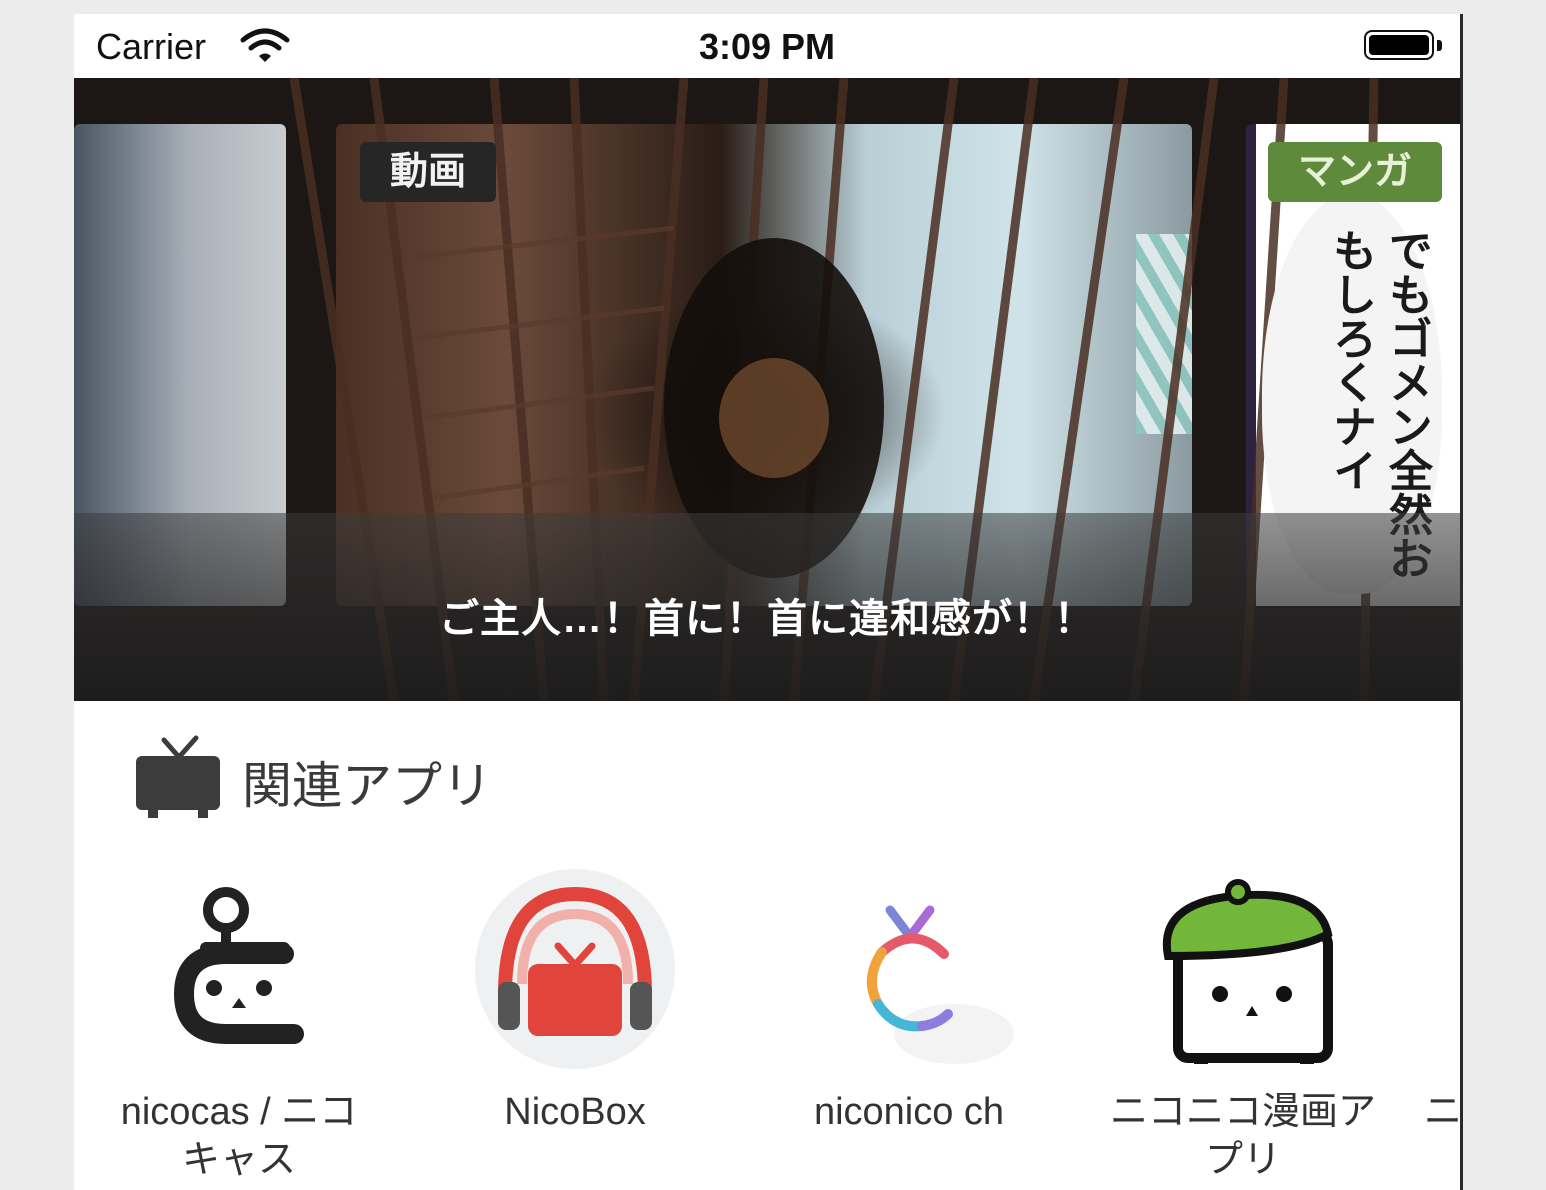 The width and height of the screenshot is (1546, 1190). I want to click on nicocas-robot-icon, so click(238, 965).